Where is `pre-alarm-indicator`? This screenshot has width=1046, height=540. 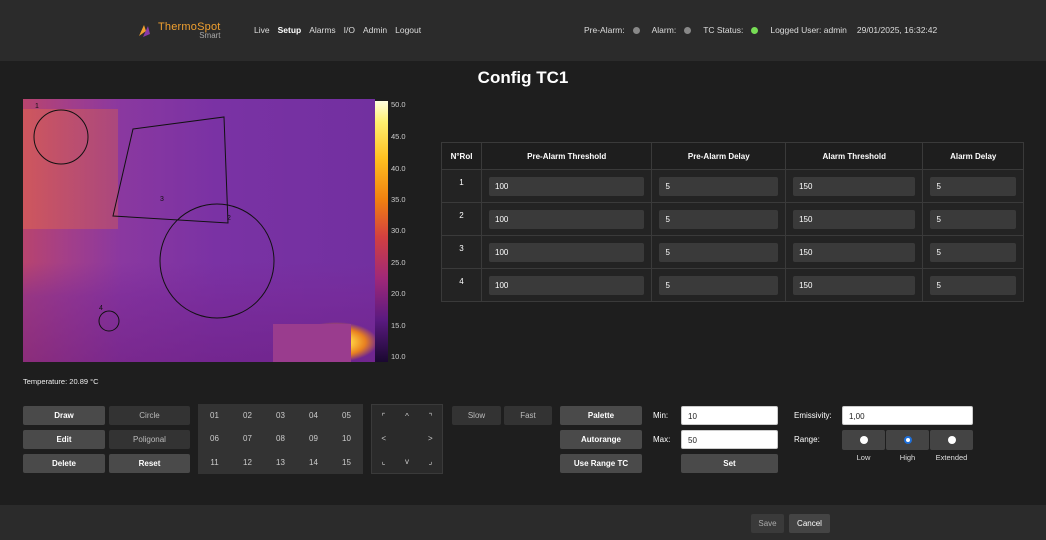
pre-alarm-indicator is located at coordinates (636, 30).